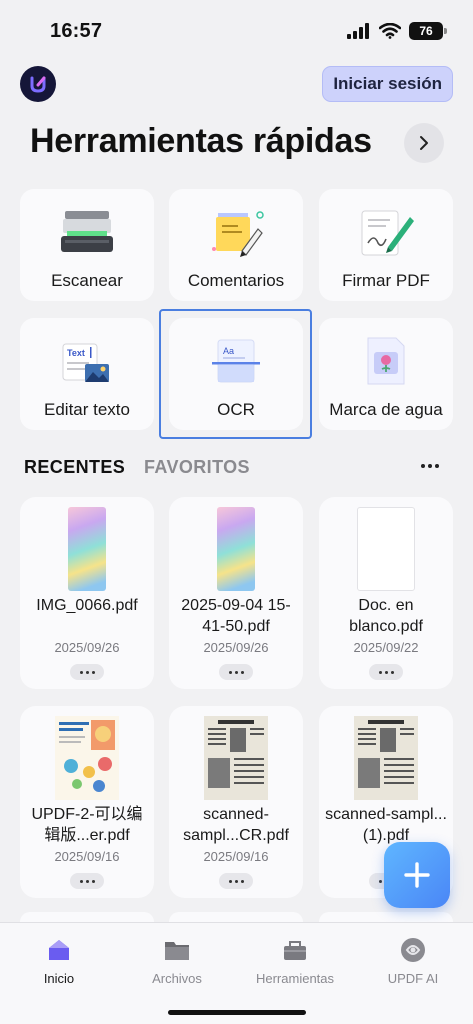  Describe the element at coordinates (236, 825) in the screenshot. I see `file-name: scanned-sampl...CR.pdf` at that location.